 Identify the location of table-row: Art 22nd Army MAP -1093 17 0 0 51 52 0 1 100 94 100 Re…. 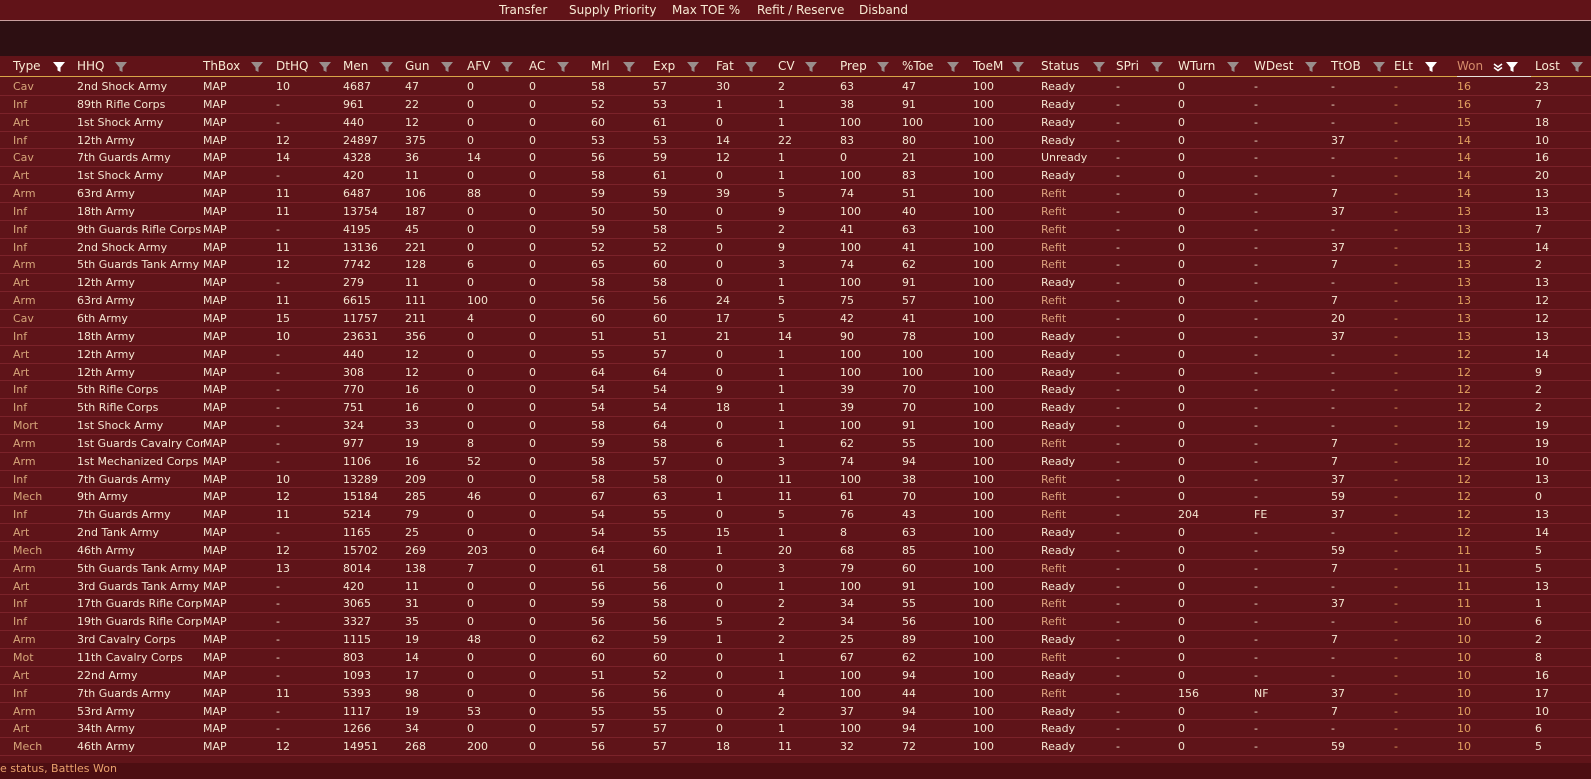
(795, 676).